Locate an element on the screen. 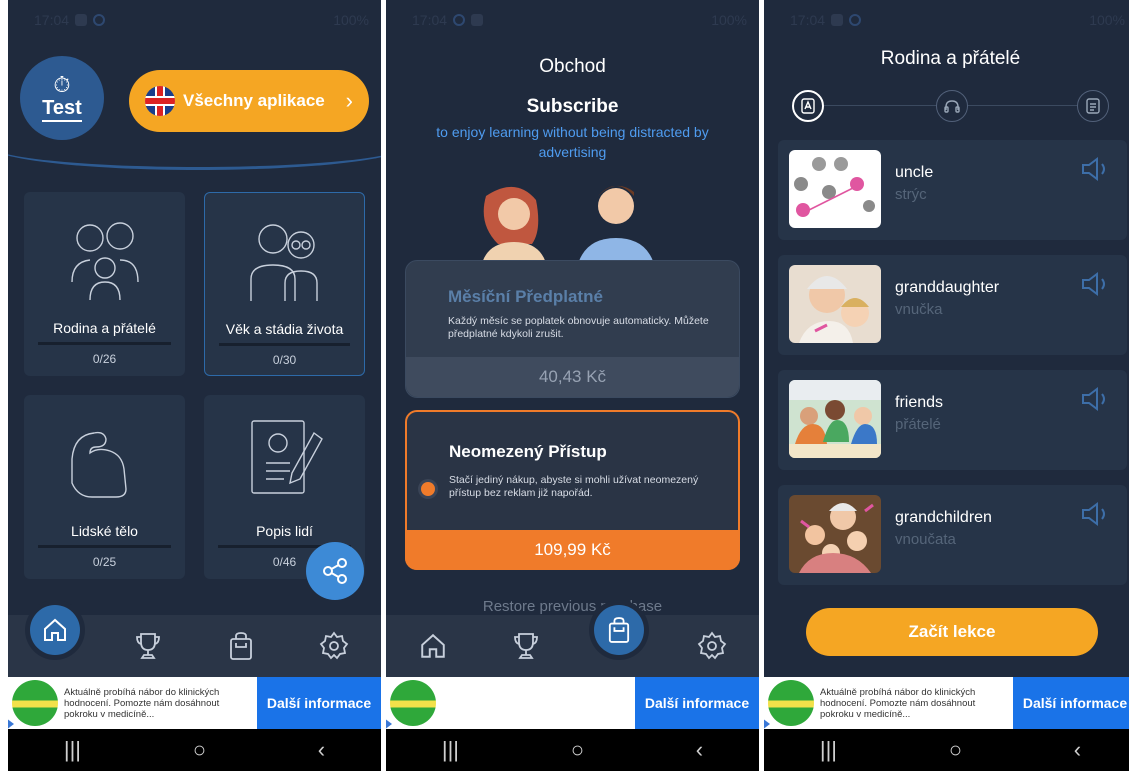  word-card-granddaughter: granddaughter vnučka is located at coordinates (952, 305).